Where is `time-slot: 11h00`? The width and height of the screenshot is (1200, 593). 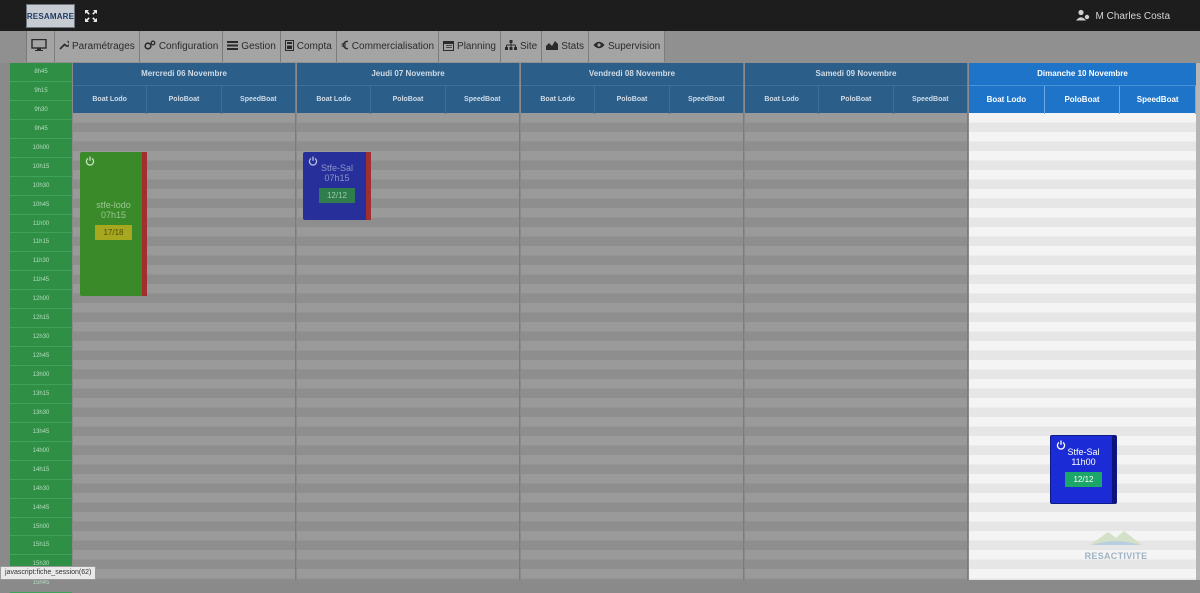
time-slot: 11h00 is located at coordinates (41, 224).